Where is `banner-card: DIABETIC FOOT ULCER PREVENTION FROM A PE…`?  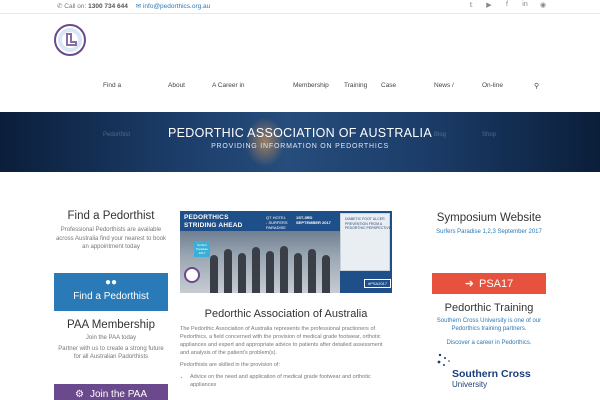
banner-card: DIABETIC FOOT ULCER PREVENTION FROM A PE… is located at coordinates (366, 242).